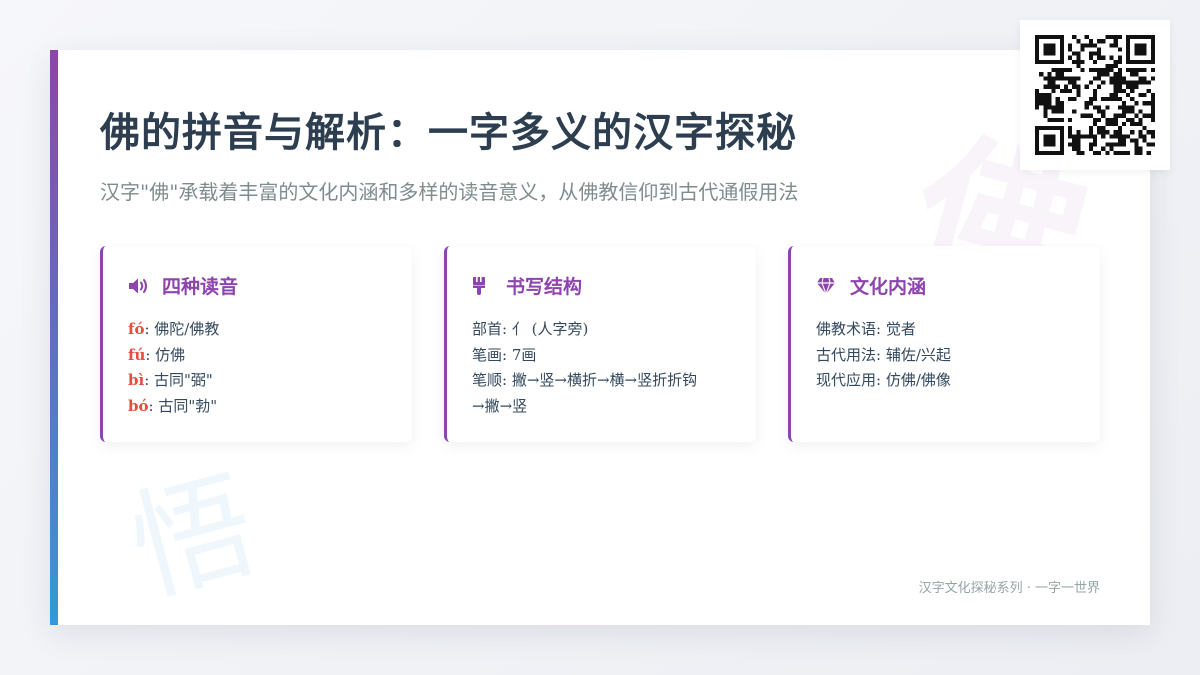  What do you see at coordinates (193, 538) in the screenshot?
I see `watermark-character-bottom: 悟` at bounding box center [193, 538].